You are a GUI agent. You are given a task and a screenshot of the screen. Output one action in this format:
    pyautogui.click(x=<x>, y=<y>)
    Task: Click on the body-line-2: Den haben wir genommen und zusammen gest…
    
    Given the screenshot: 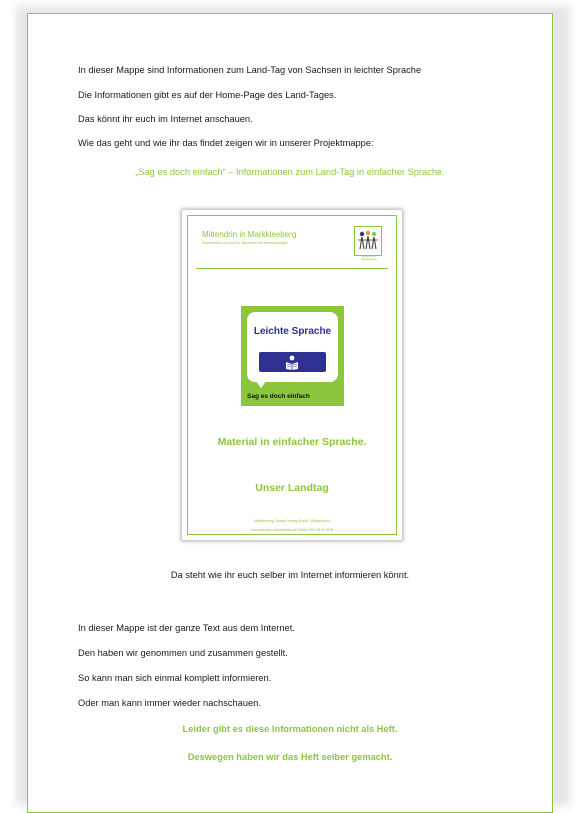 What is the action you would take?
    pyautogui.click(x=183, y=653)
    